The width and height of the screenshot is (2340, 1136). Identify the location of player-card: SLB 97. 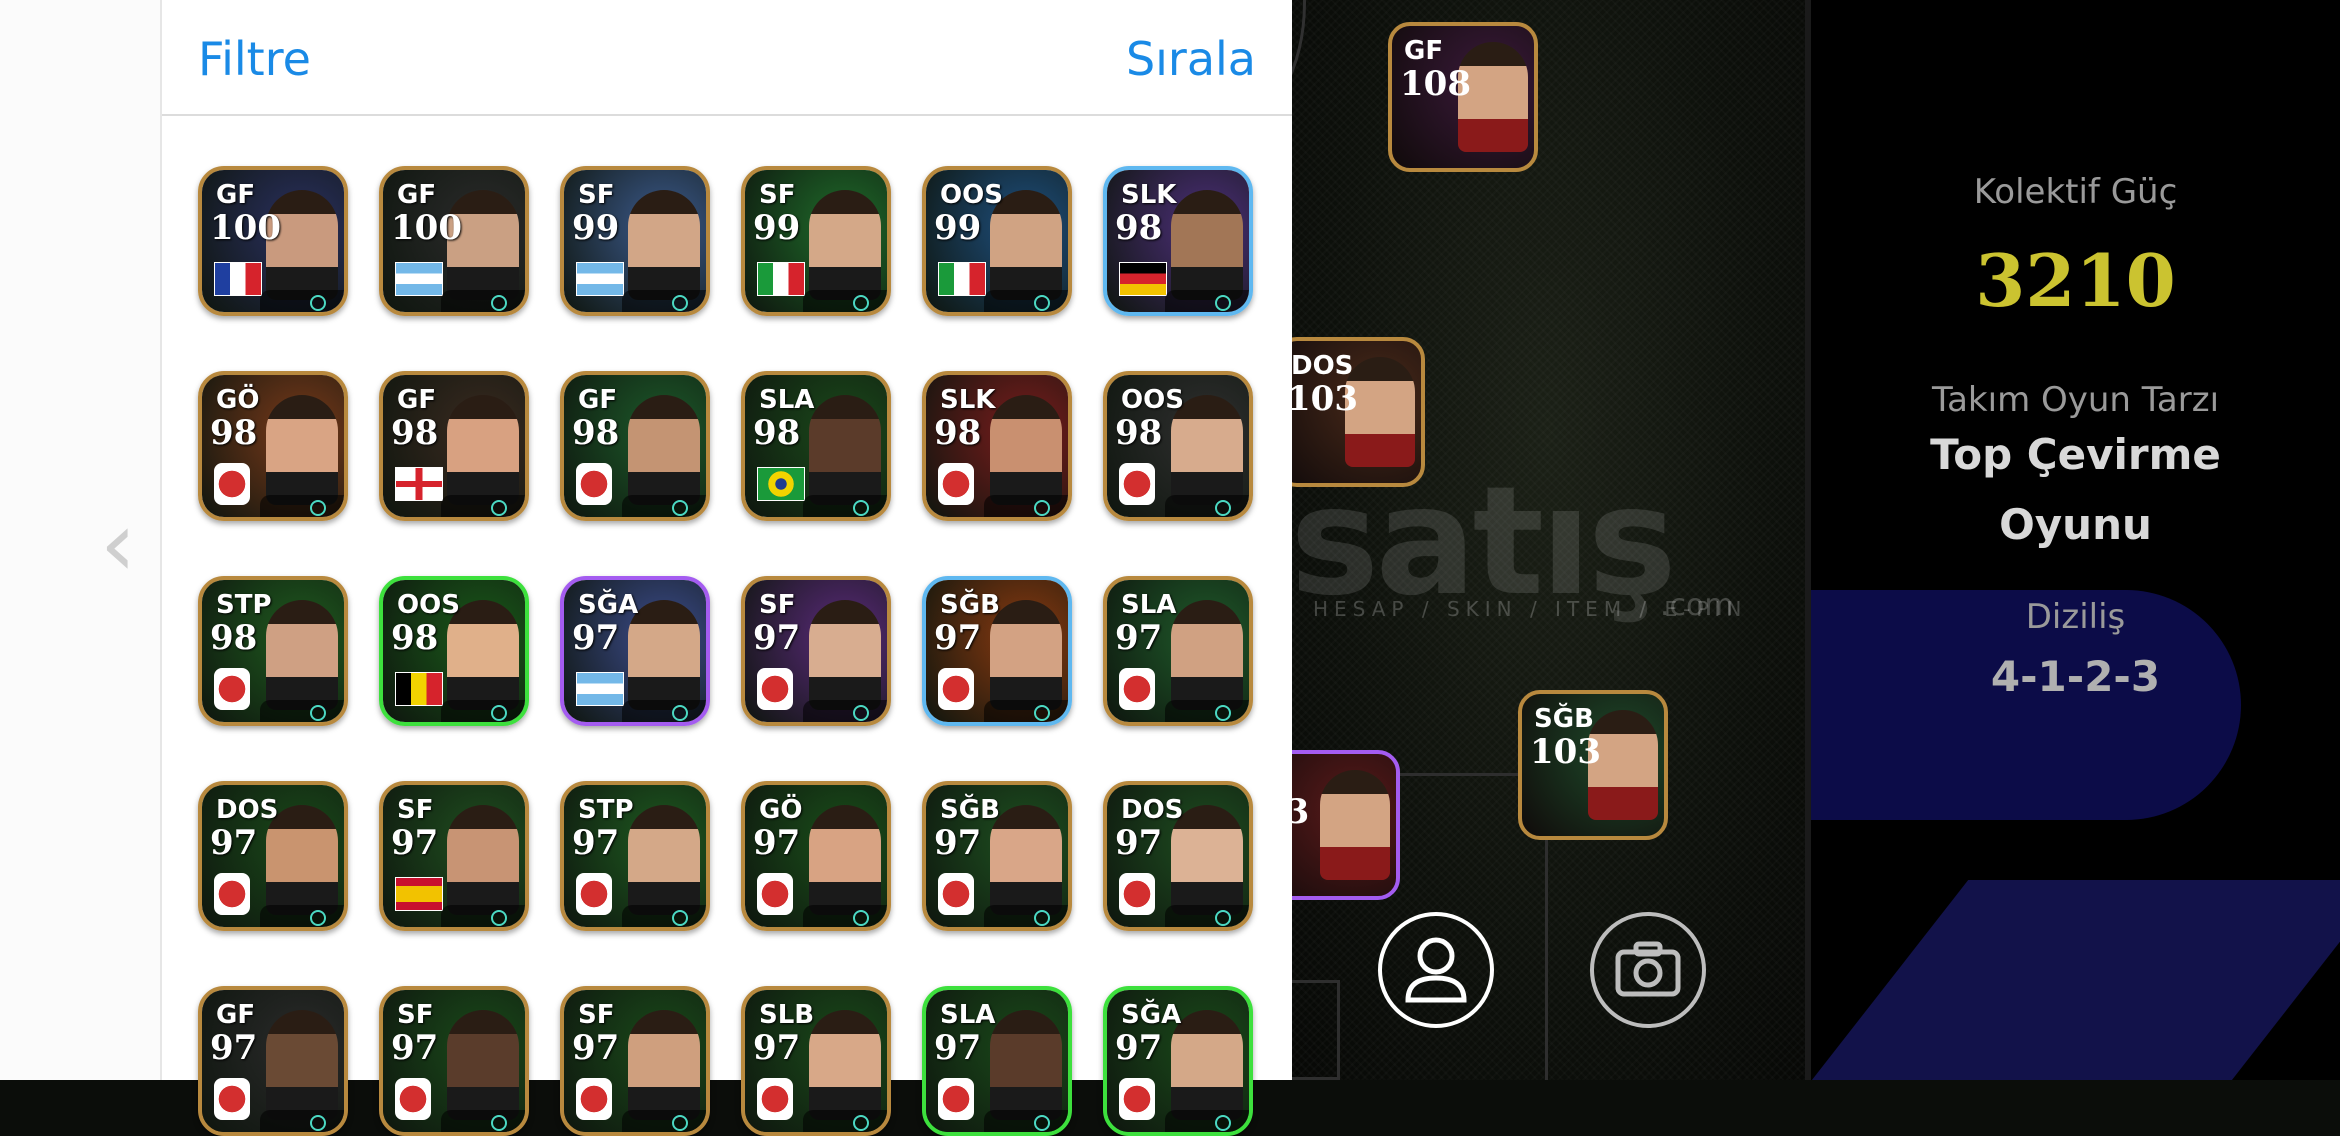
(816, 1061).